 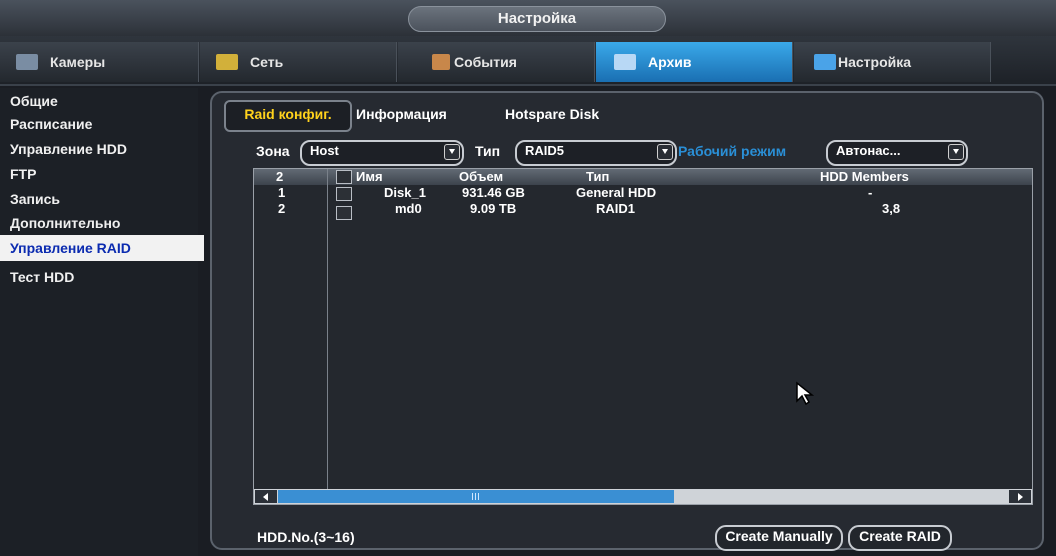 What do you see at coordinates (900, 538) in the screenshot?
I see `create-raid-button: Create RAID` at bounding box center [900, 538].